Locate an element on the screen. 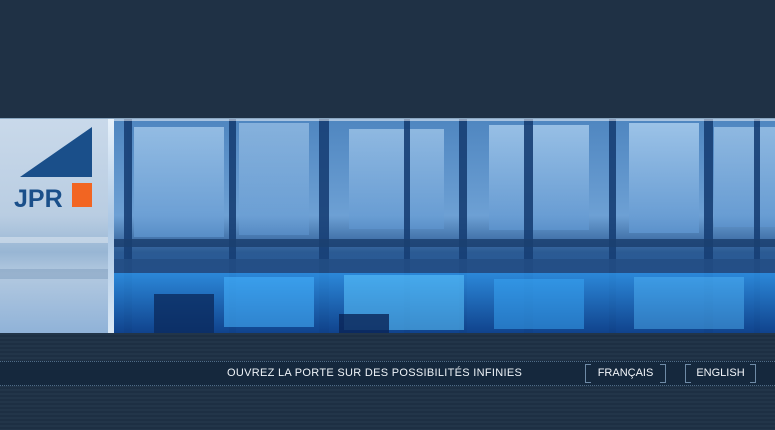 The height and width of the screenshot is (430, 775). logo-panel: JPR is located at coordinates (55, 226).